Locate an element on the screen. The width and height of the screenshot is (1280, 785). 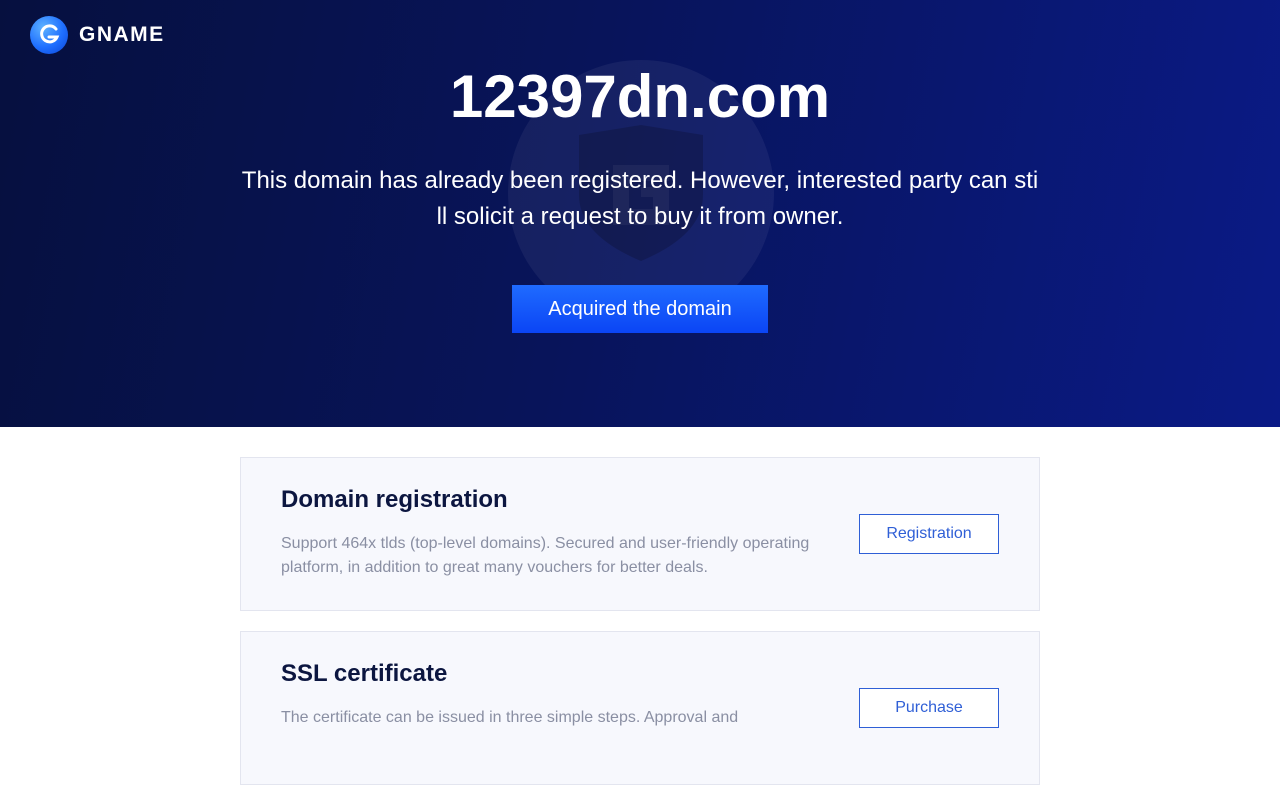
domain-title: 12397dn.com is located at coordinates (640, 96).